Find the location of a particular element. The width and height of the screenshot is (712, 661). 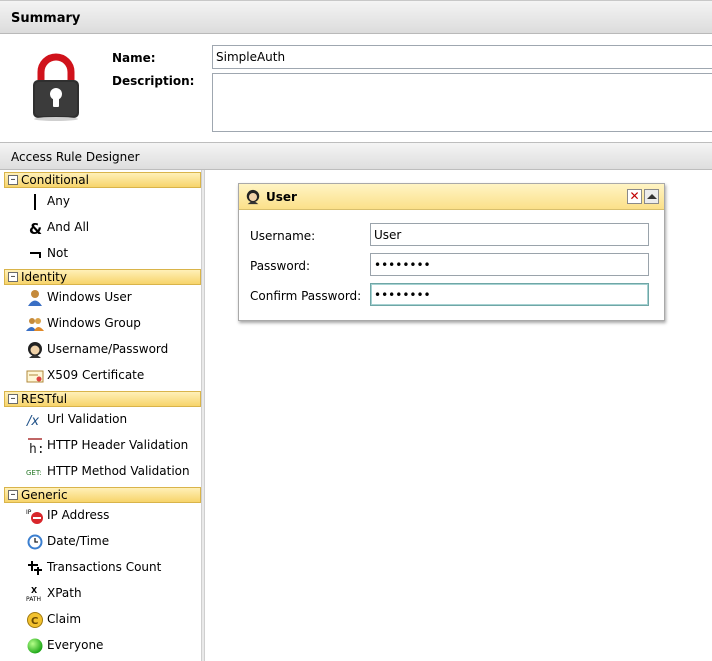

toolbox-item-and-all: & And All is located at coordinates (102, 228).